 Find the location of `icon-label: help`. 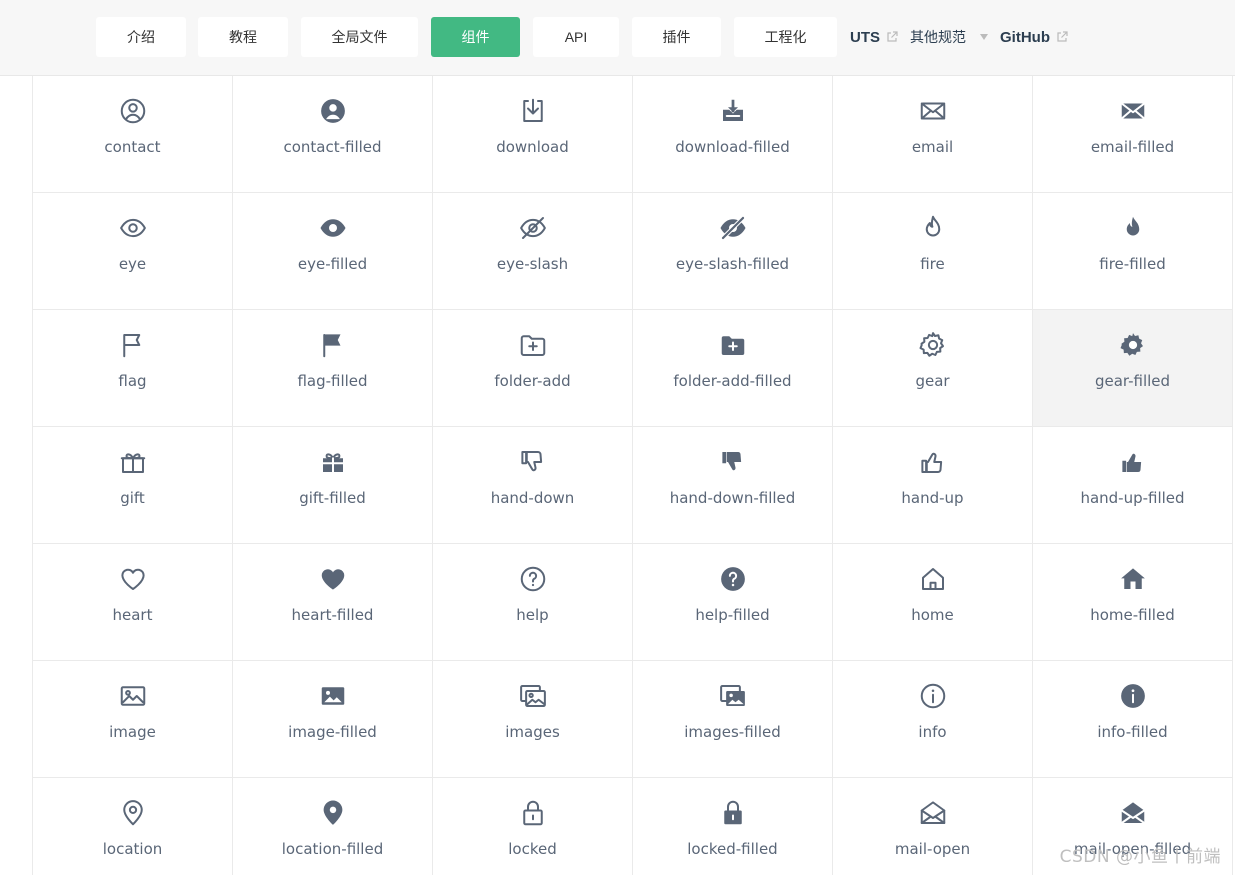

icon-label: help is located at coordinates (532, 615).